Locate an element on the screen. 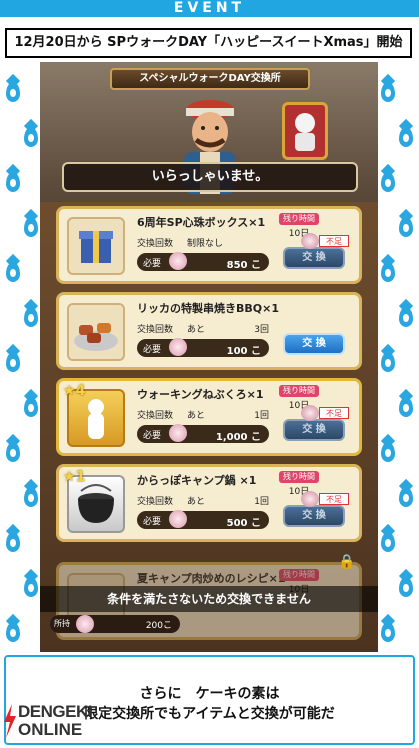  gift-box-icon is located at coordinates (96, 246).